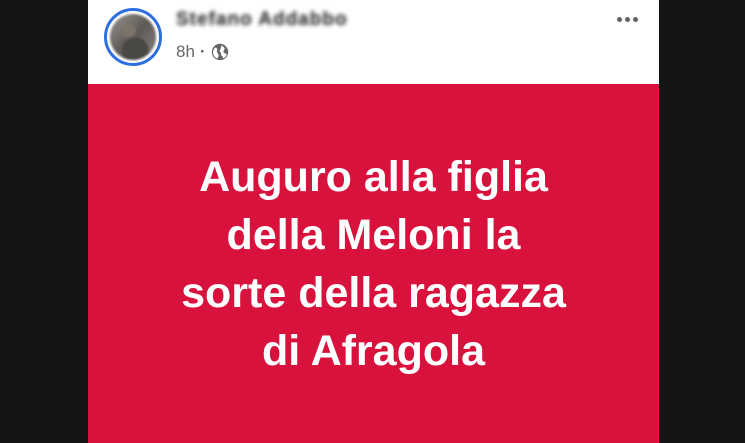 Image resolution: width=745 pixels, height=443 pixels. Describe the element at coordinates (220, 52) in the screenshot. I see `globe-icon` at that location.